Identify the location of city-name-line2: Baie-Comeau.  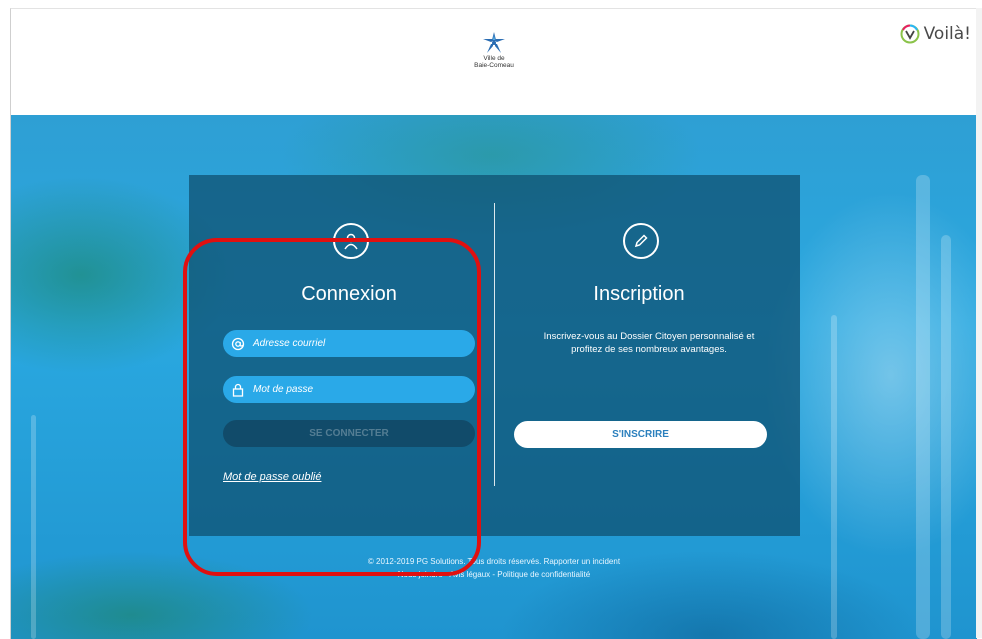
(494, 65).